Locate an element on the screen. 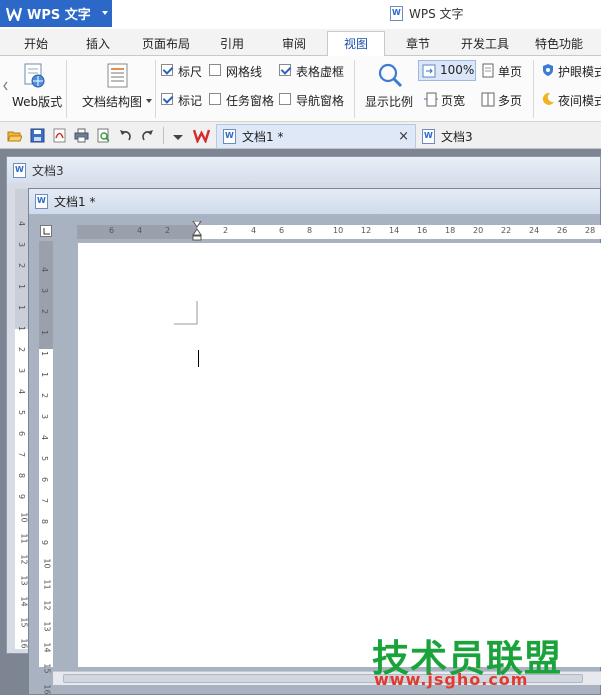 The width and height of the screenshot is (601, 695). single-page-button: 单页 is located at coordinates (510, 71).